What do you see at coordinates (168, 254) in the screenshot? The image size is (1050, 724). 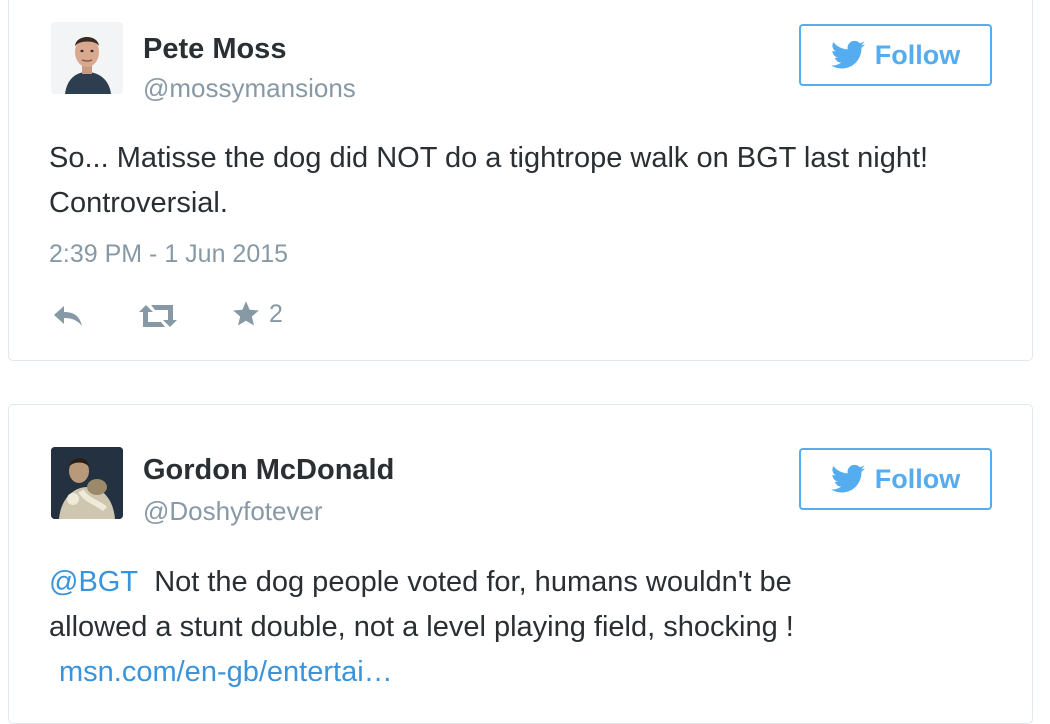 I see `tweet-timestamp: 2:39 PM - 1 Jun 2015` at bounding box center [168, 254].